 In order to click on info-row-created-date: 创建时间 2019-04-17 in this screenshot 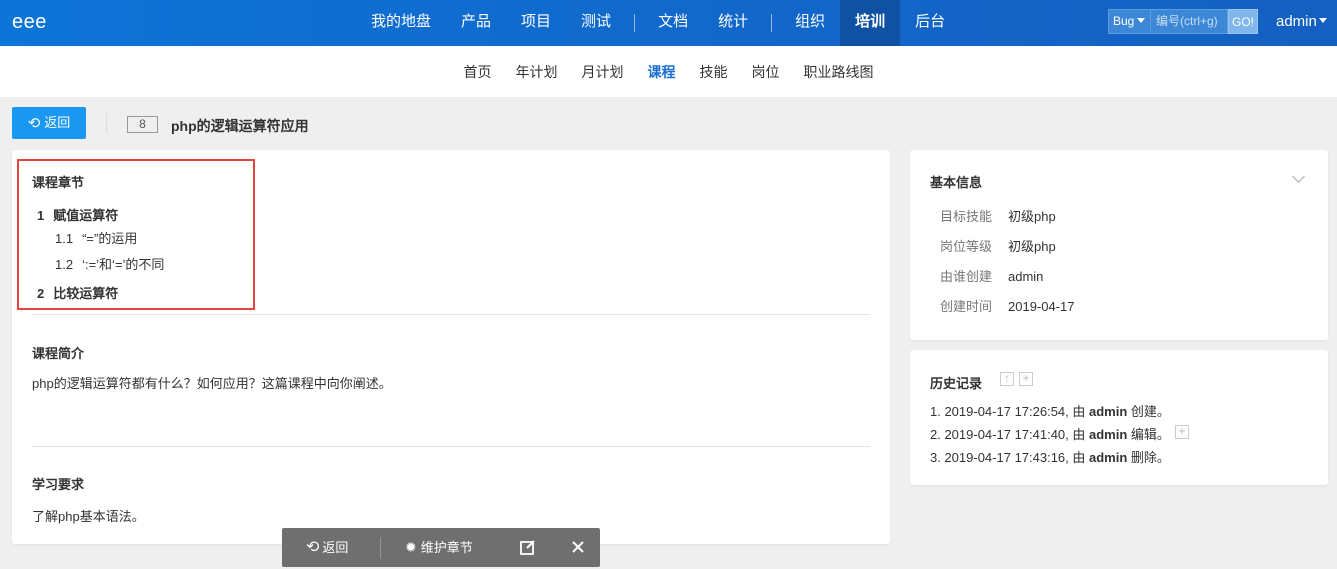, I will do `click(1007, 305)`.